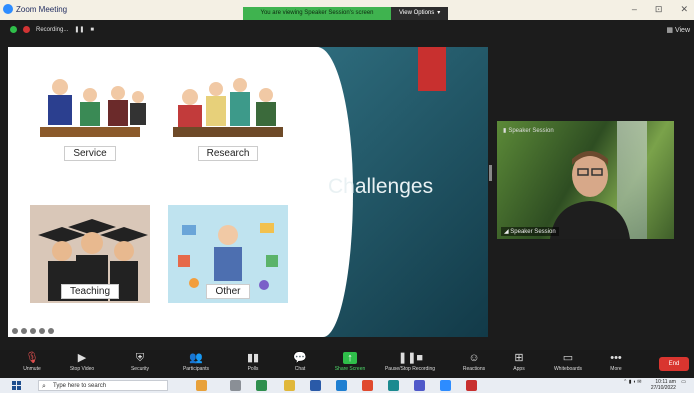 The image size is (694, 393). What do you see at coordinates (393, 385) in the screenshot?
I see `edge-icon` at bounding box center [393, 385].